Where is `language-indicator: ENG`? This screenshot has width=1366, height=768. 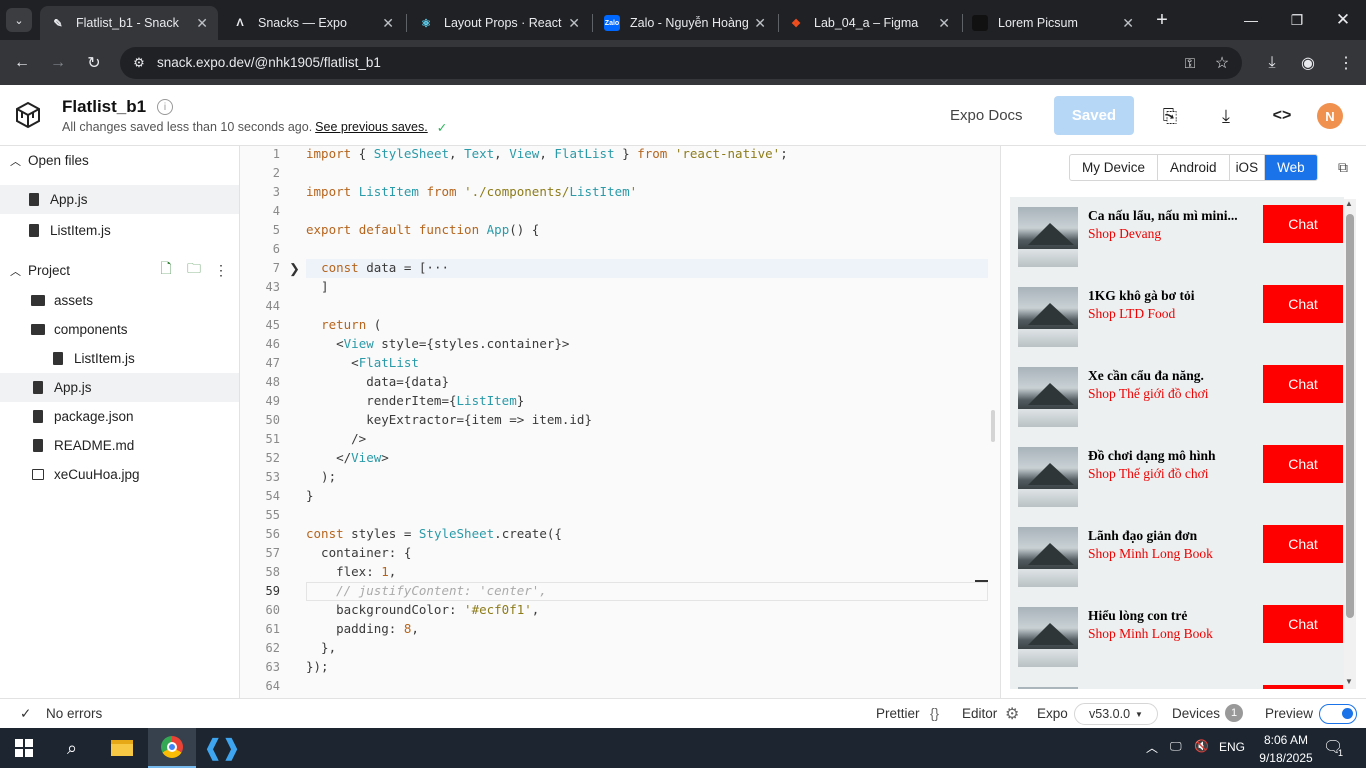 language-indicator: ENG is located at coordinates (1232, 747).